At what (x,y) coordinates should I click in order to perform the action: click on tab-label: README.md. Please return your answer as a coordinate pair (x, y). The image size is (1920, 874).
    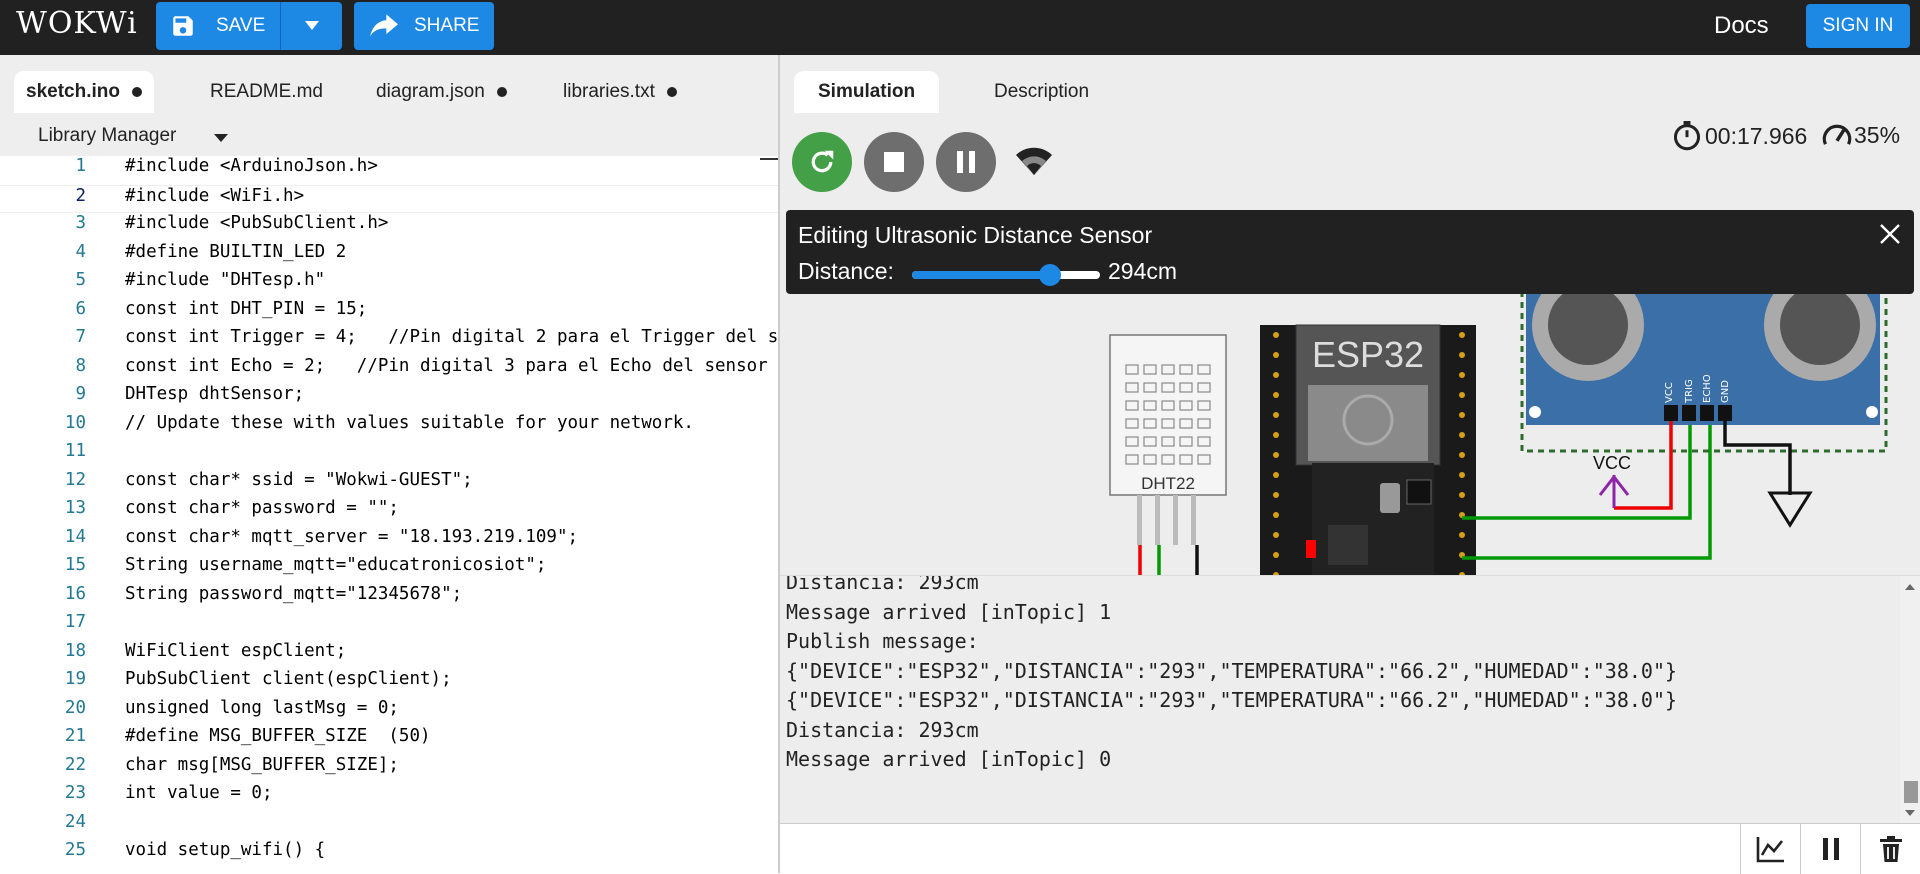
    Looking at the image, I should click on (266, 91).